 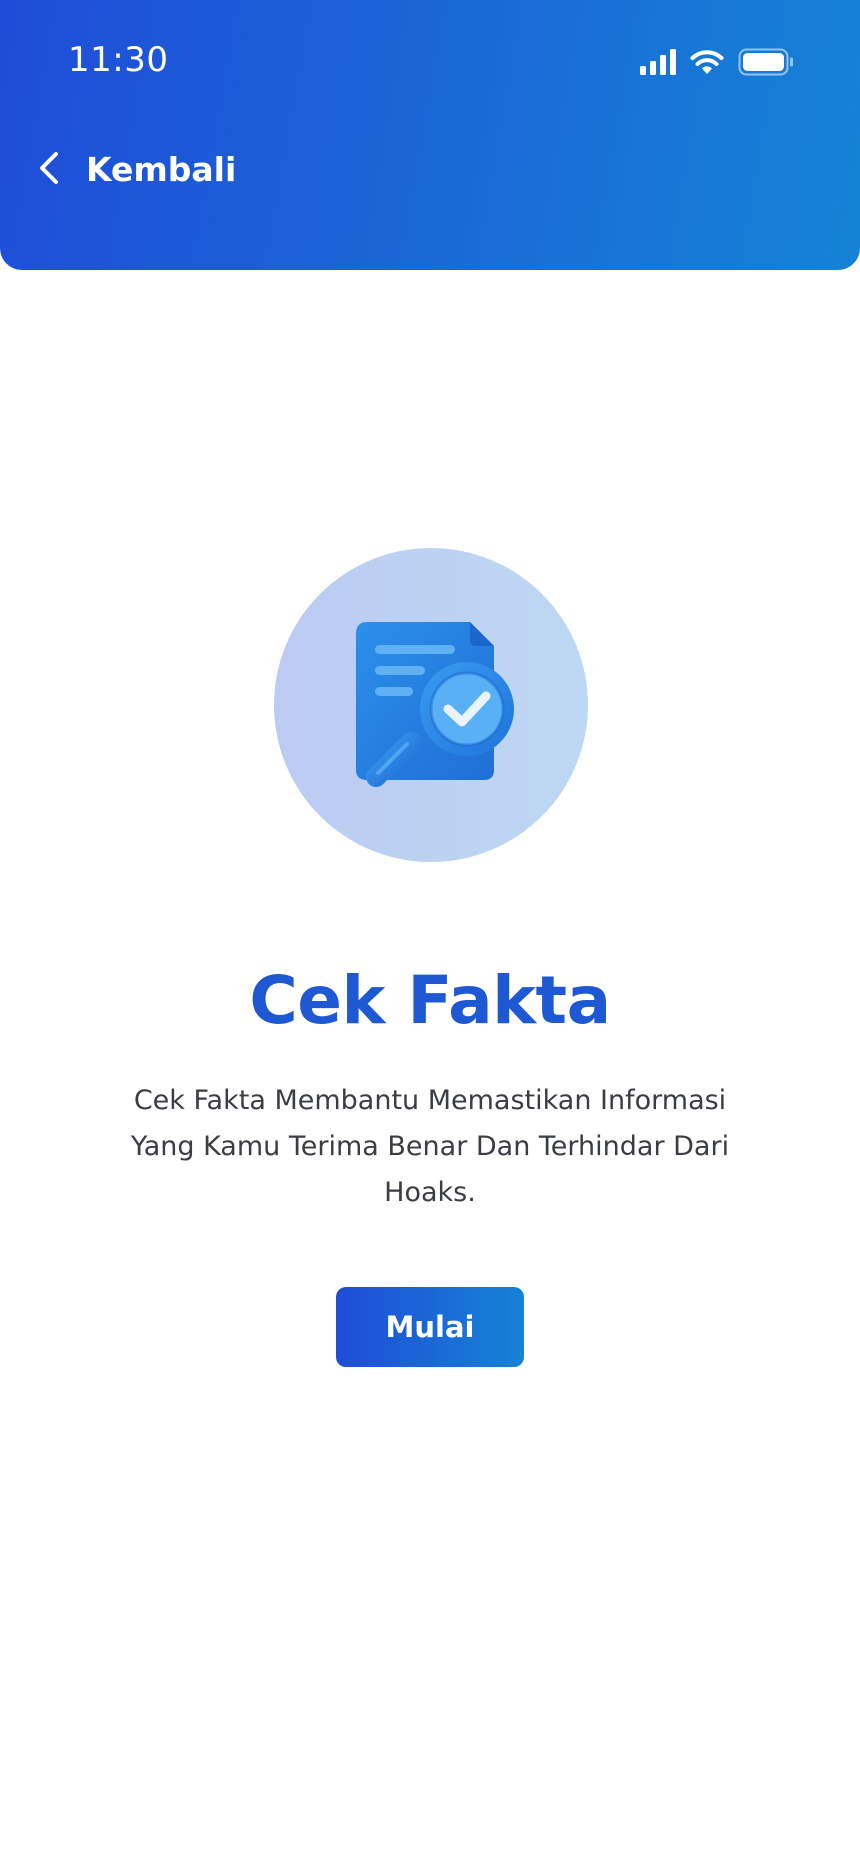 I want to click on hero-illustration, so click(x=431, y=705).